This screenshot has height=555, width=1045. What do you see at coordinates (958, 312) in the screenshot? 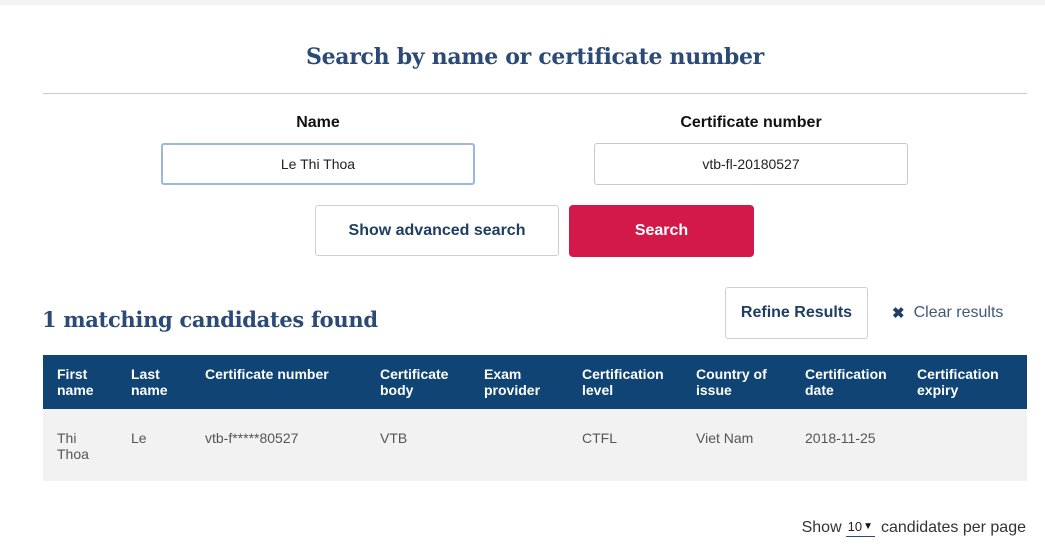
I see `clear-results-label: Clear results` at bounding box center [958, 312].